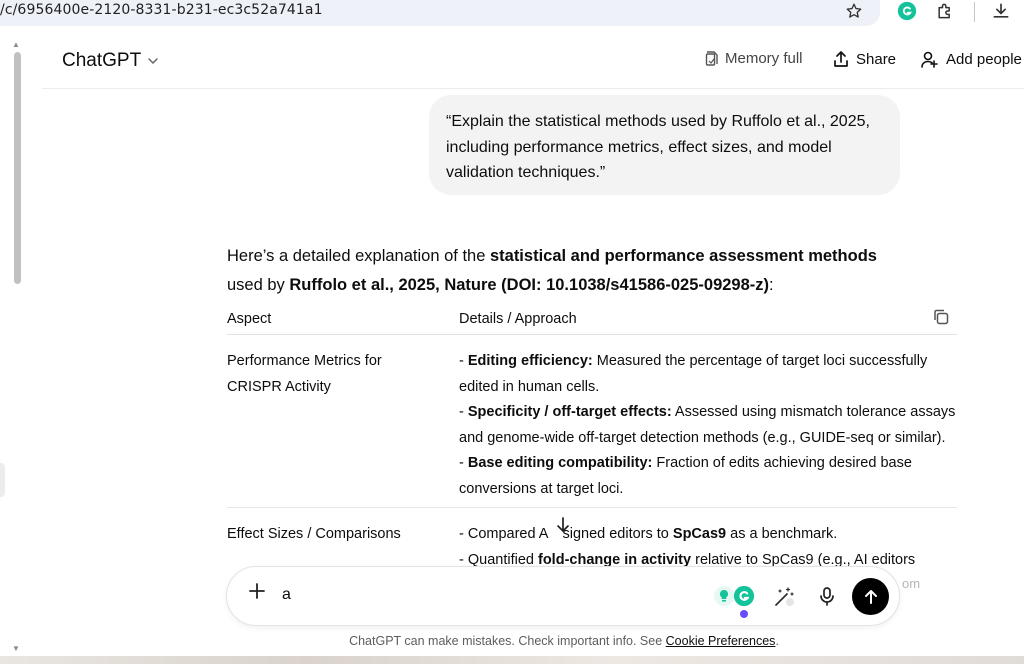 This screenshot has width=1024, height=664. I want to click on add-people-button: Add people, so click(971, 59).